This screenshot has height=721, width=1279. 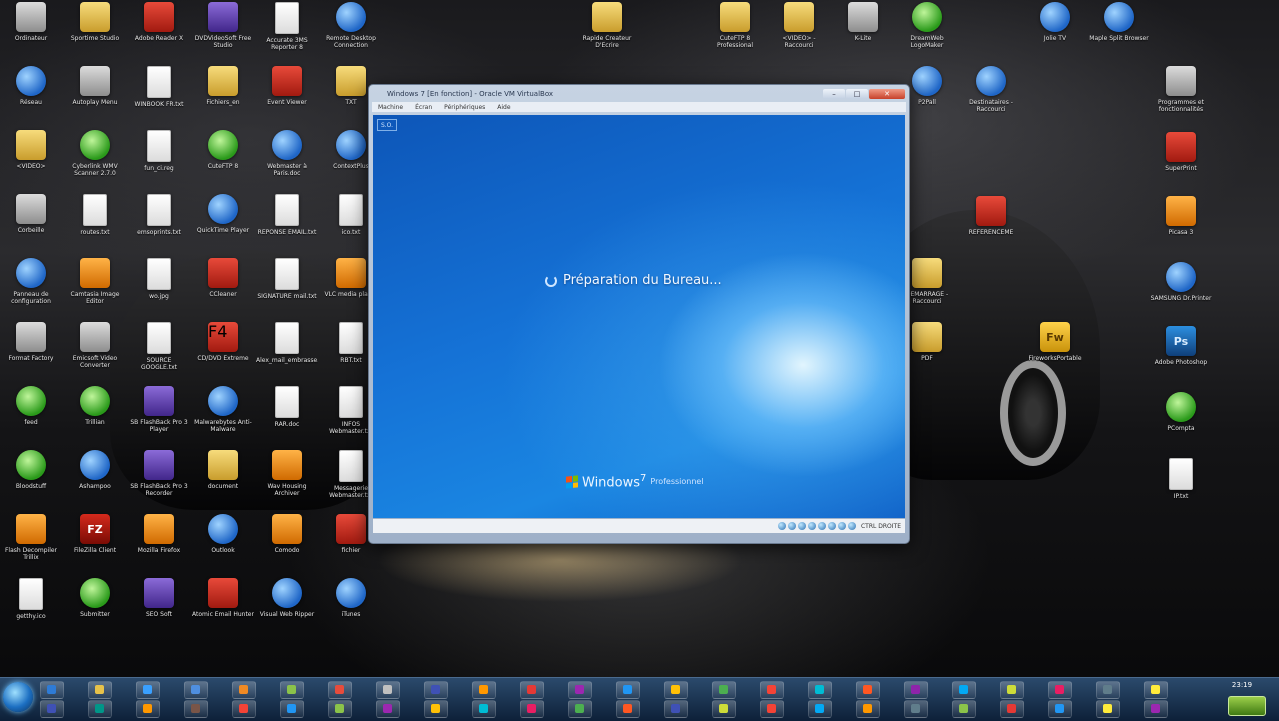 I want to click on desktop-icon: Malwarebytes Anti-Malware, so click(x=223, y=417).